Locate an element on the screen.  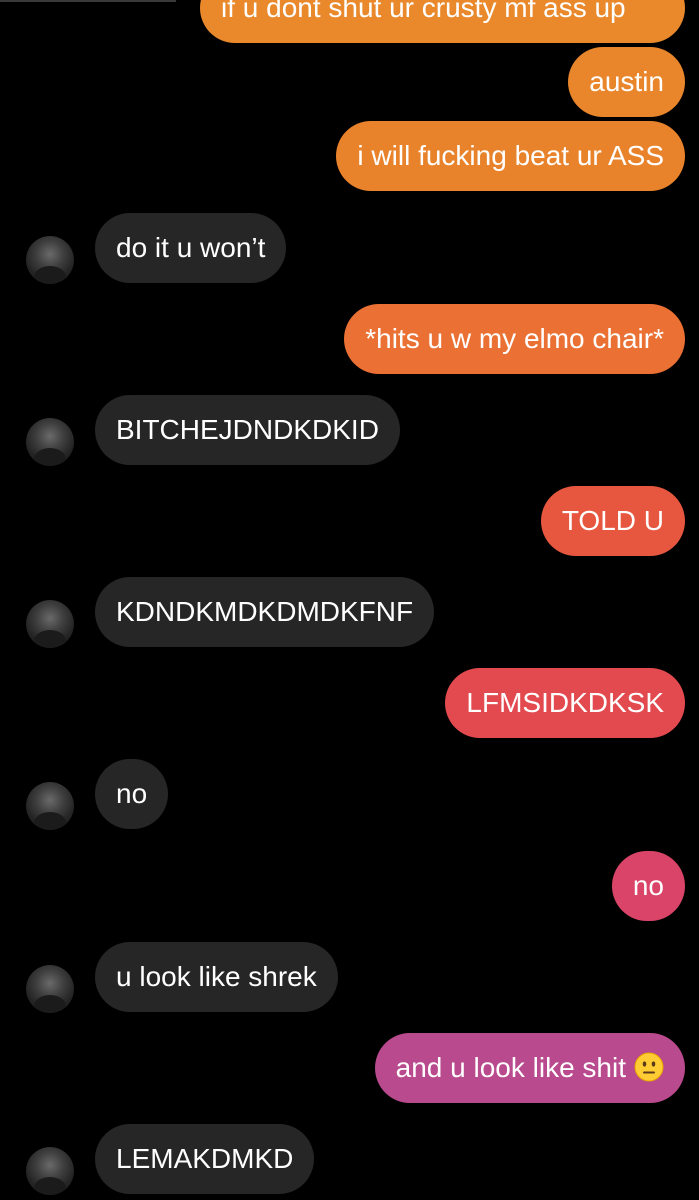
incoming-message-bubble: BITCHEJDNDKDKID is located at coordinates (247, 430).